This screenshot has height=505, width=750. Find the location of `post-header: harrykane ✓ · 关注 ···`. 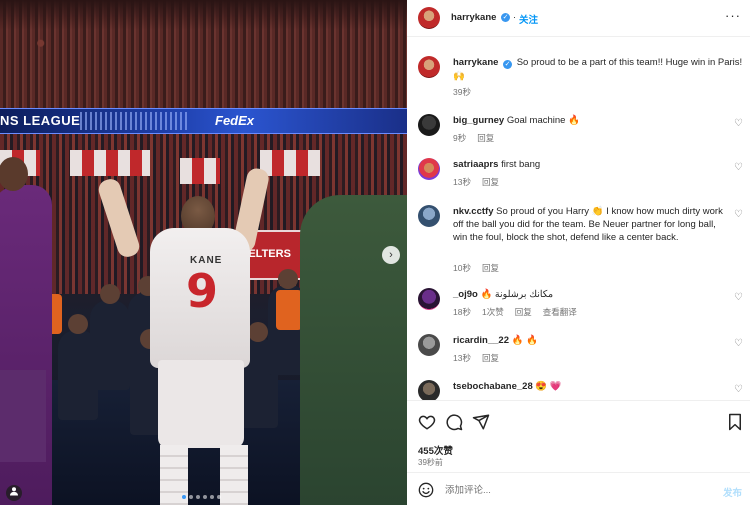

post-header: harrykane ✓ · 关注 ··· is located at coordinates (578, 18).